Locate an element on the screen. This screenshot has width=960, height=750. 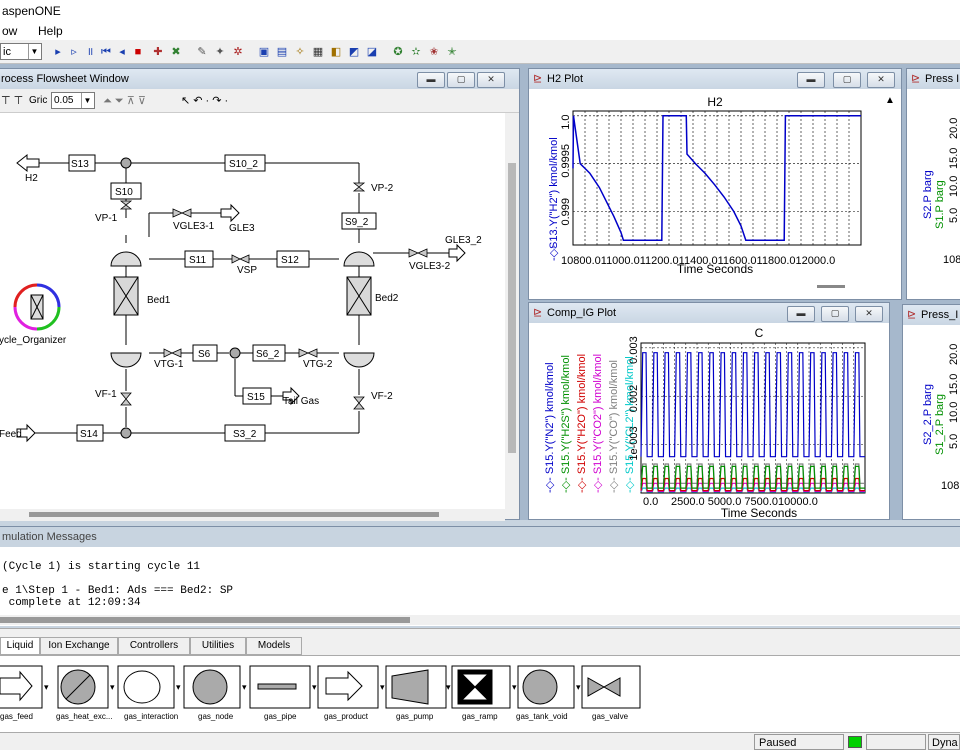
y-tick-label: 0.9995 is located at coordinates (566, 161).